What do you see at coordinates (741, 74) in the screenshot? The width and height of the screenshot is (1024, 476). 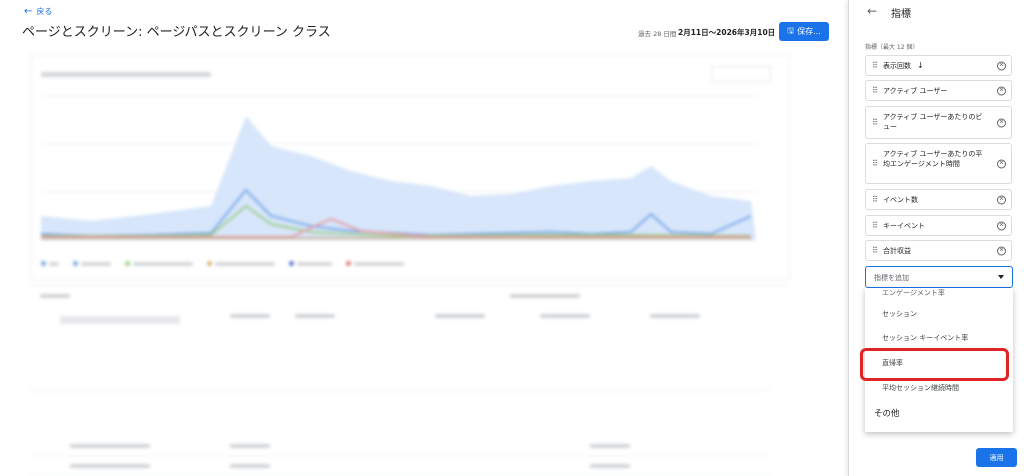 I see `chart-options-dropdown` at bounding box center [741, 74].